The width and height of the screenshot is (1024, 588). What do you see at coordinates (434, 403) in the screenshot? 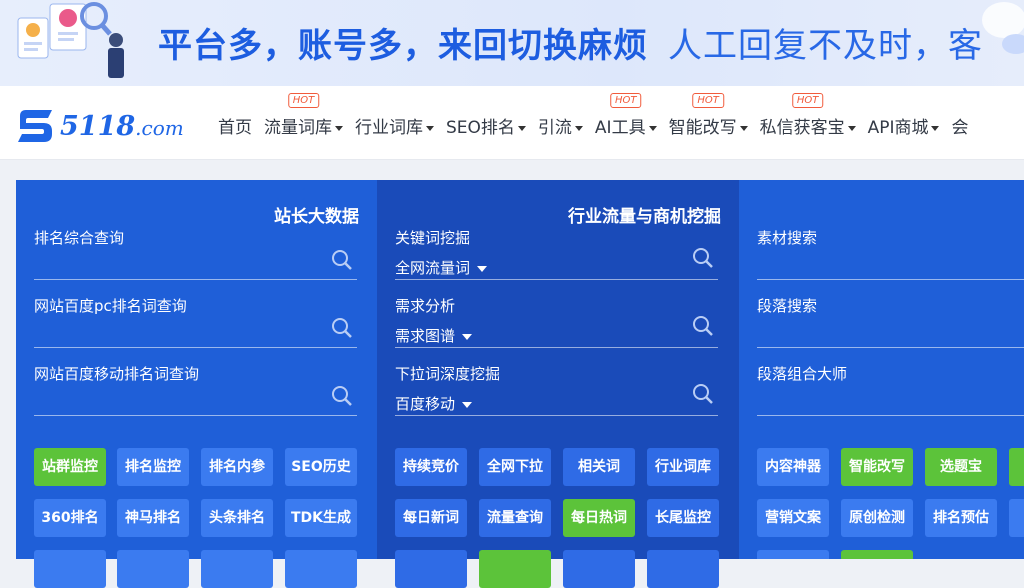
I see `dropdown-words-select: 百度移动` at bounding box center [434, 403].